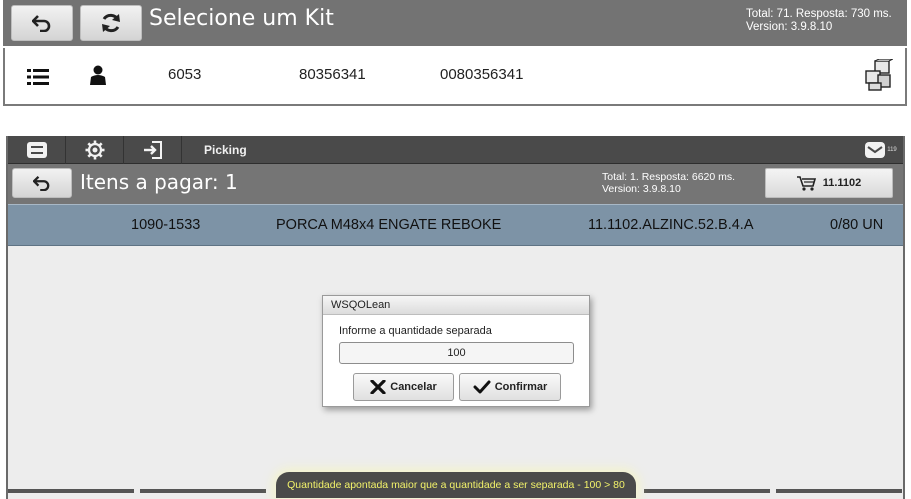 This screenshot has width=911, height=499. Describe the element at coordinates (878, 75) in the screenshot. I see `boxes-icon` at that location.